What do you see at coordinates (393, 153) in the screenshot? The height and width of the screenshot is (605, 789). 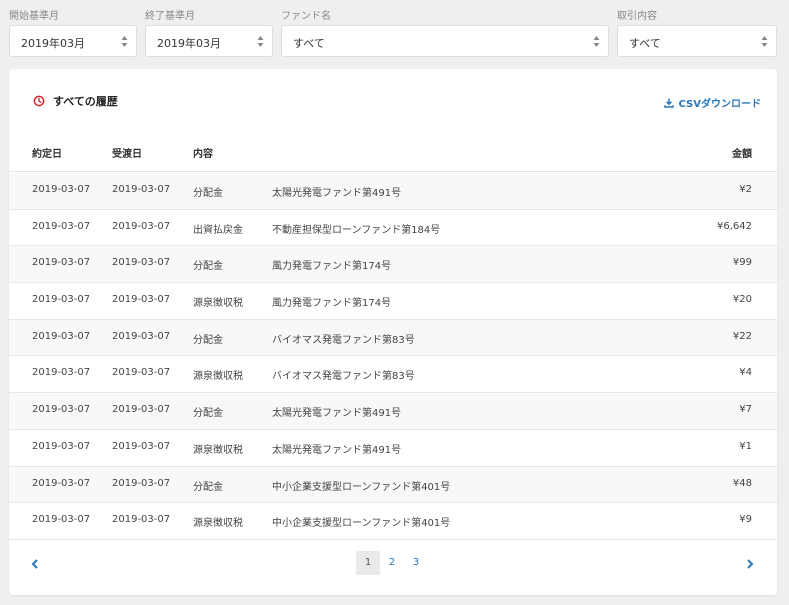 I see `table-header: 約定日 受渡日 内容 金額` at bounding box center [393, 153].